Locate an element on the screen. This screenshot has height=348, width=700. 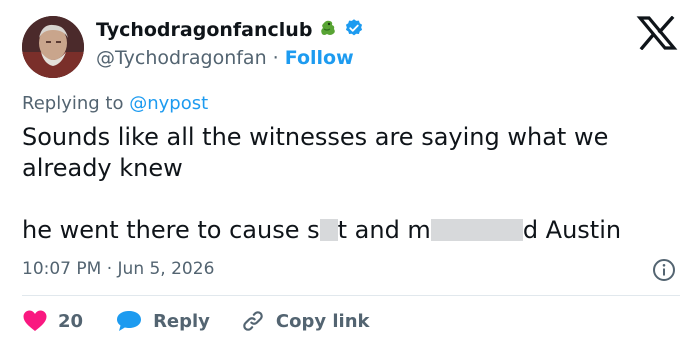
tweet-text-line2: he went there to cause s t and m d Austin is located at coordinates (321, 230).